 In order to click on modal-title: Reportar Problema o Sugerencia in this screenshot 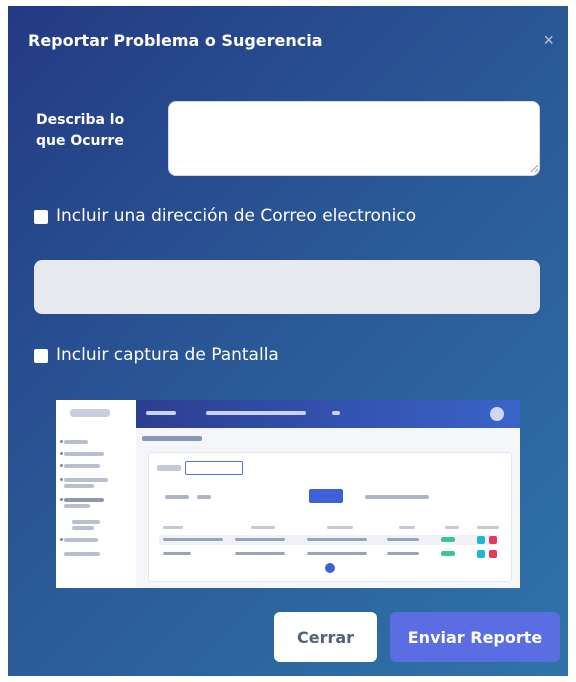, I will do `click(175, 40)`.